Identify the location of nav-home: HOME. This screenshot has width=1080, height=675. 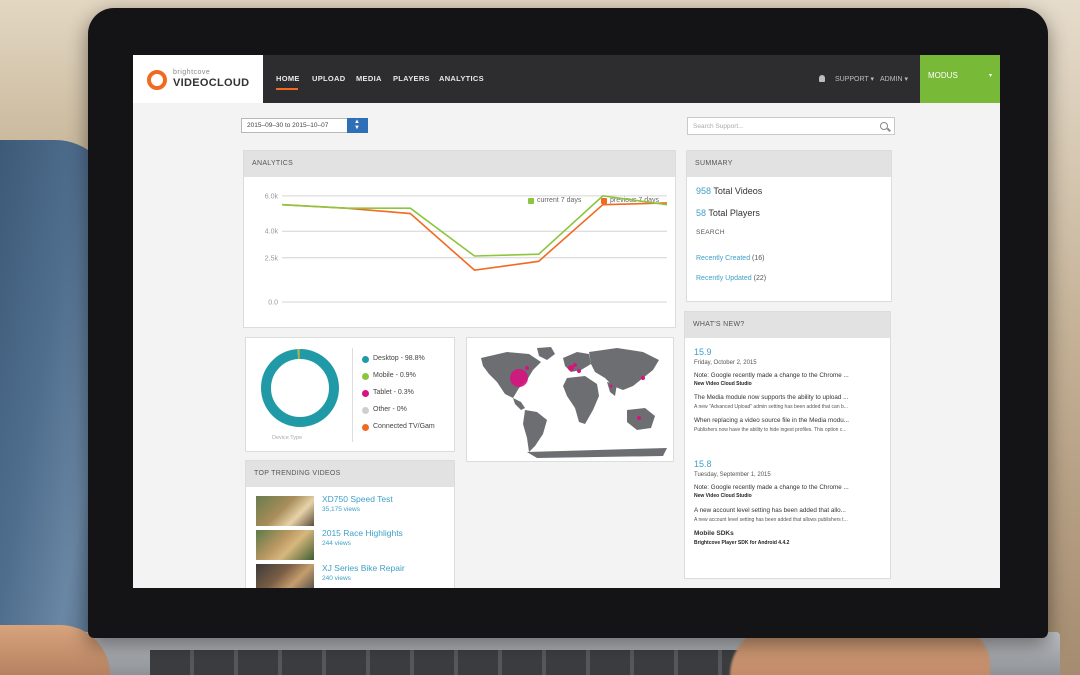
(288, 78).